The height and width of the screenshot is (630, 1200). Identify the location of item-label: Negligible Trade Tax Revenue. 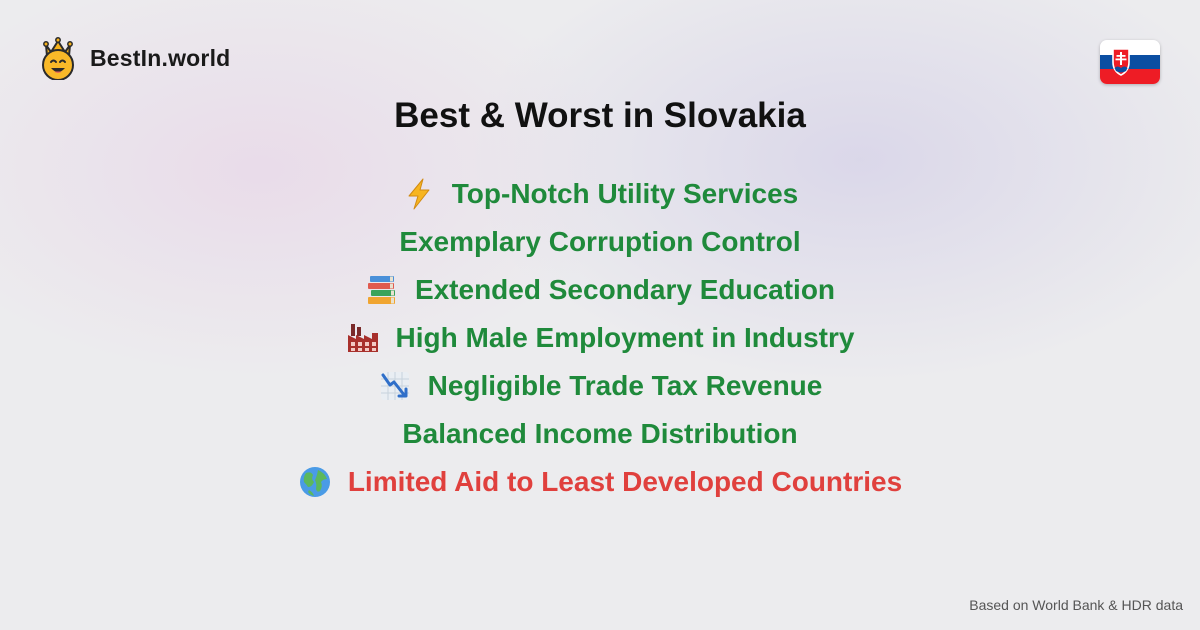
(625, 385).